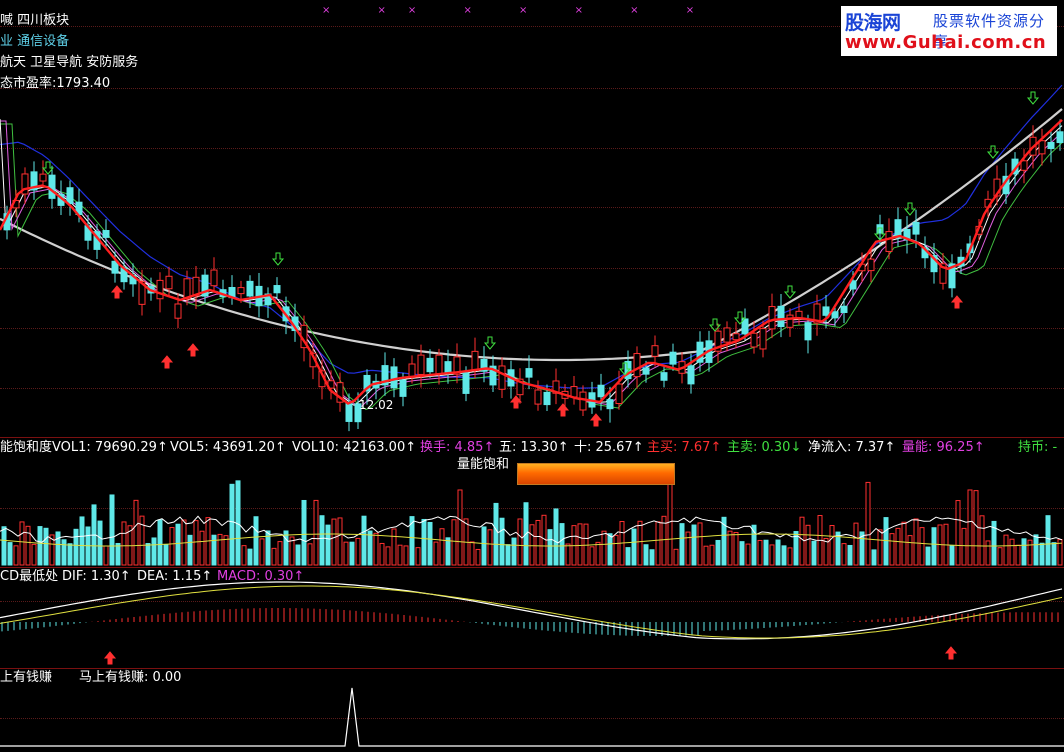  What do you see at coordinates (261, 576) in the screenshot?
I see `macd-value: MACD: 0.30↑` at bounding box center [261, 576].